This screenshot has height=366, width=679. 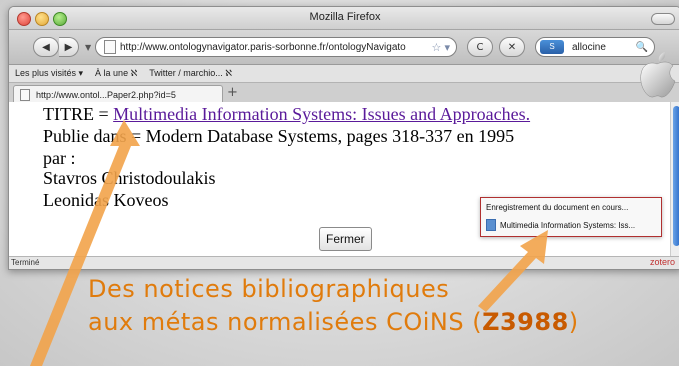 What do you see at coordinates (116, 73) in the screenshot?
I see `bookmark-headlines: À la une ℵ` at bounding box center [116, 73].